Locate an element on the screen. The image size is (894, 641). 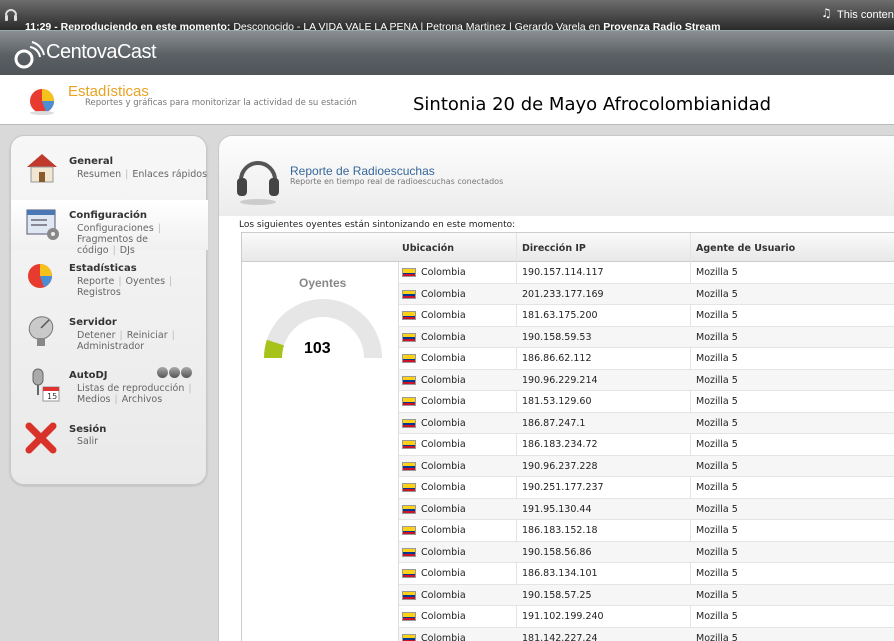
music-note-icon: ♫ is located at coordinates (826, 13).